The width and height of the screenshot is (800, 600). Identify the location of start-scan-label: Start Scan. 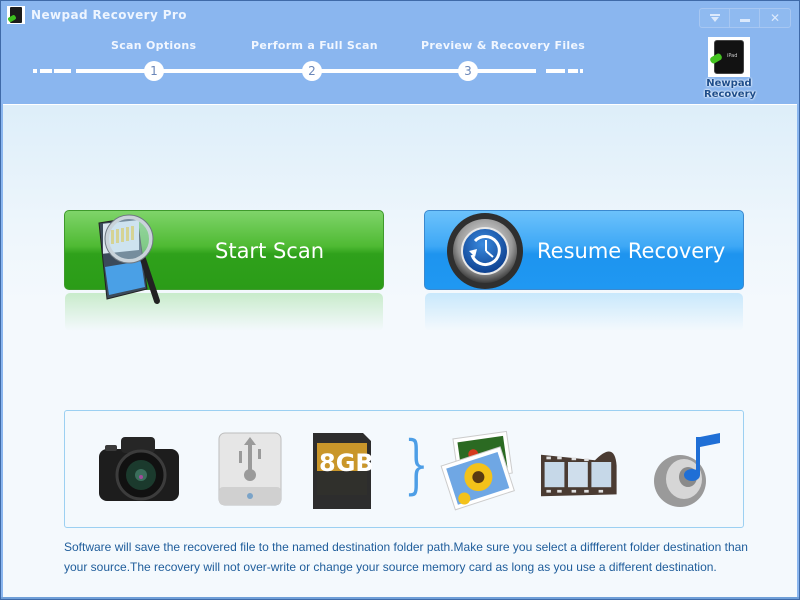
(270, 251).